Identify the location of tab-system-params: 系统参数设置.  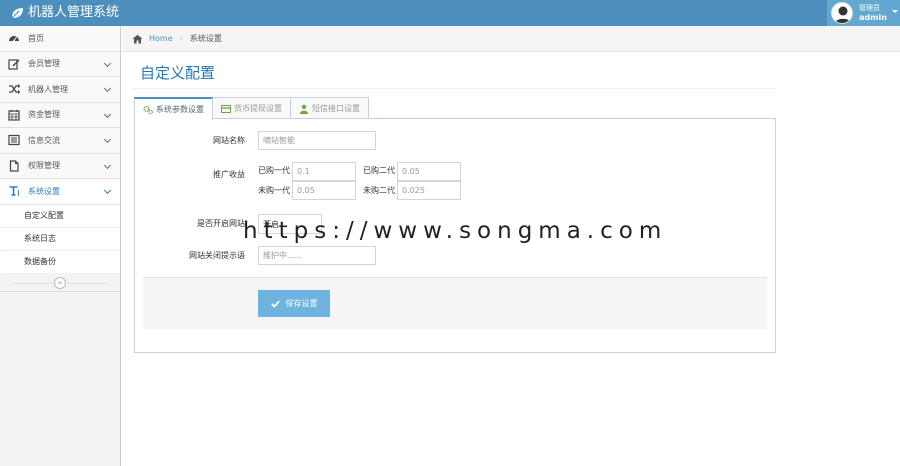
(173, 108).